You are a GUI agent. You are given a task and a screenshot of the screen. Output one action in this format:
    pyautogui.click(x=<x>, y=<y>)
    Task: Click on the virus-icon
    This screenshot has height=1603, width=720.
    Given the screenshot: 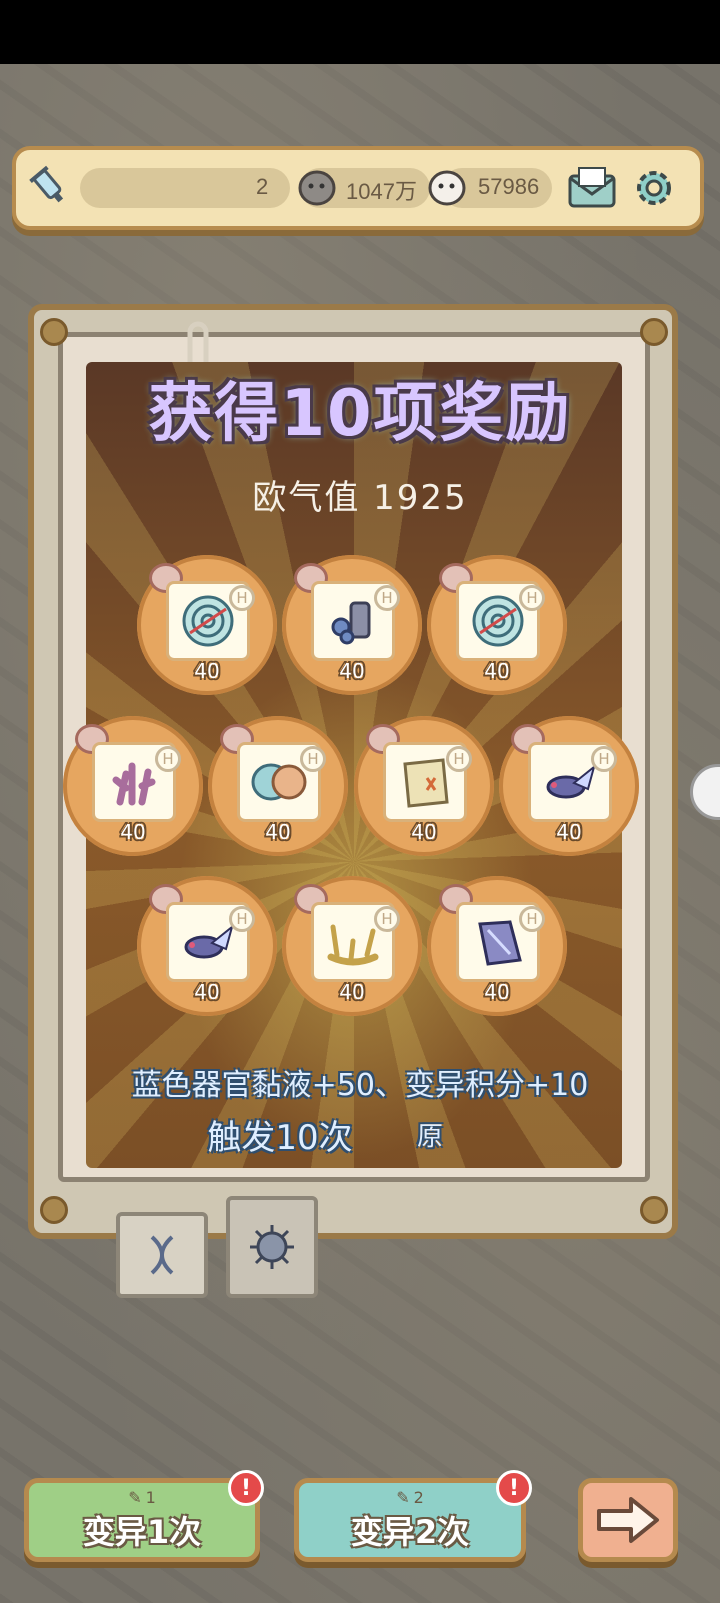 What is the action you would take?
    pyautogui.click(x=272, y=1247)
    